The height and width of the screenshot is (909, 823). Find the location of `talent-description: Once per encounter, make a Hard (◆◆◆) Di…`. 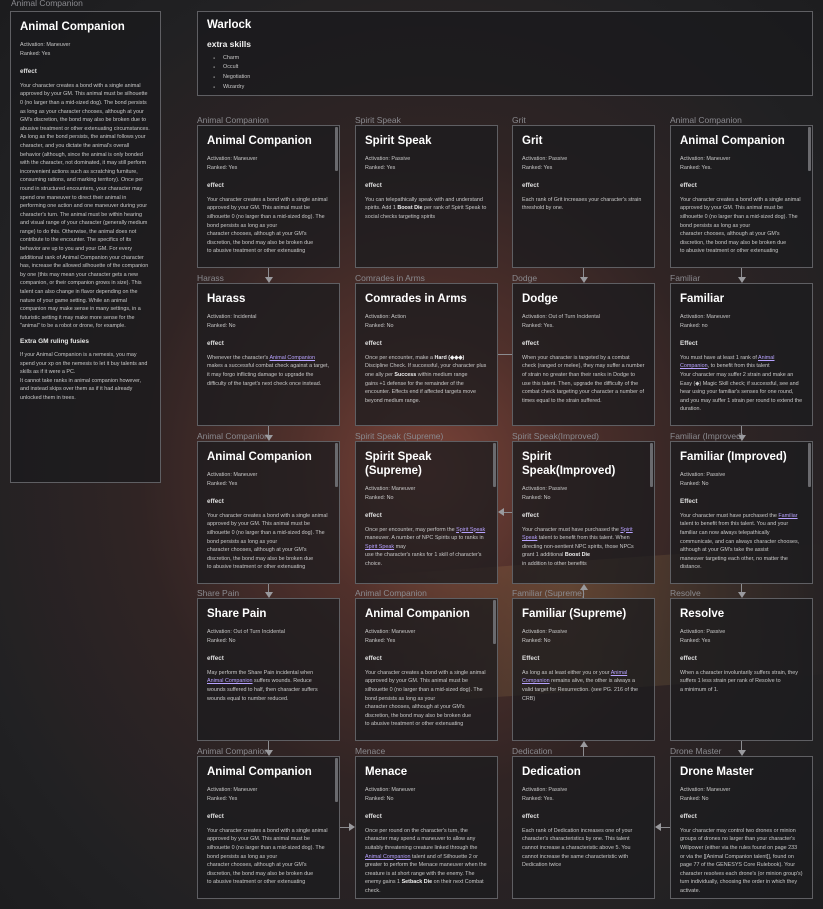

talent-description: Once per encounter, make a Hard (◆◆◆) Di… is located at coordinates (426, 380).